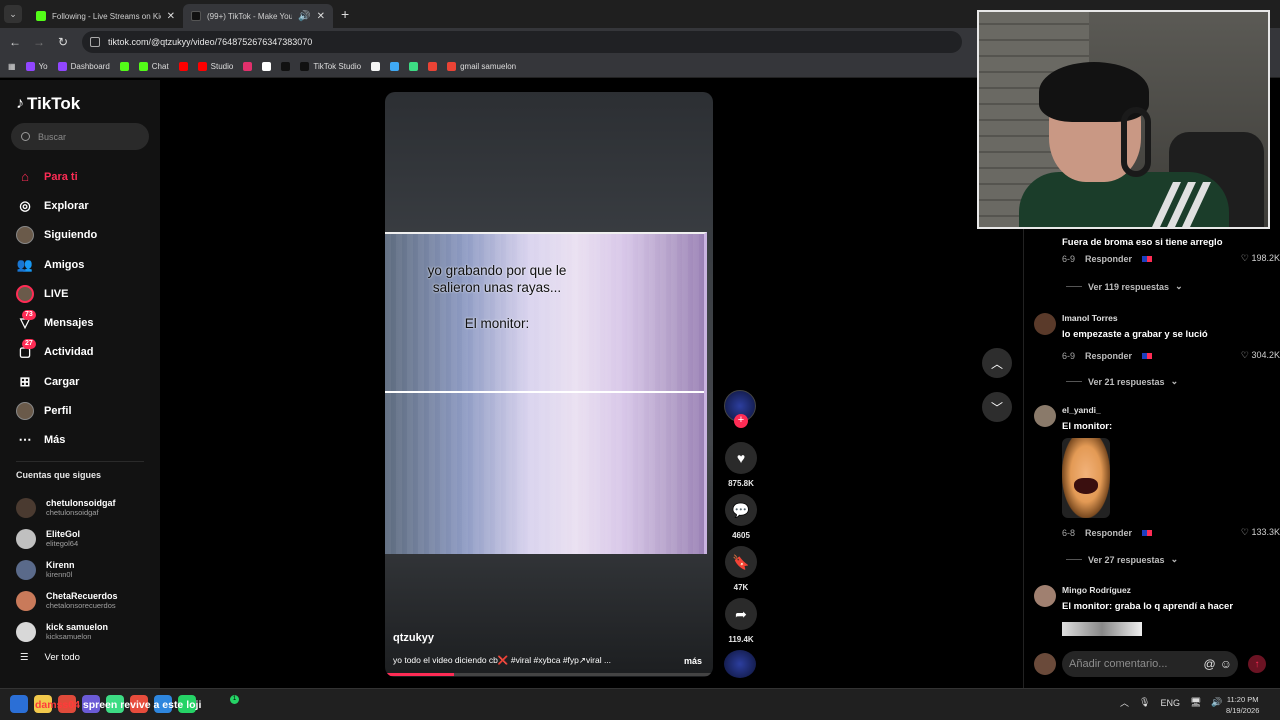 The image size is (1280, 720). Describe the element at coordinates (693, 661) in the screenshot. I see `more-button: más` at that location.